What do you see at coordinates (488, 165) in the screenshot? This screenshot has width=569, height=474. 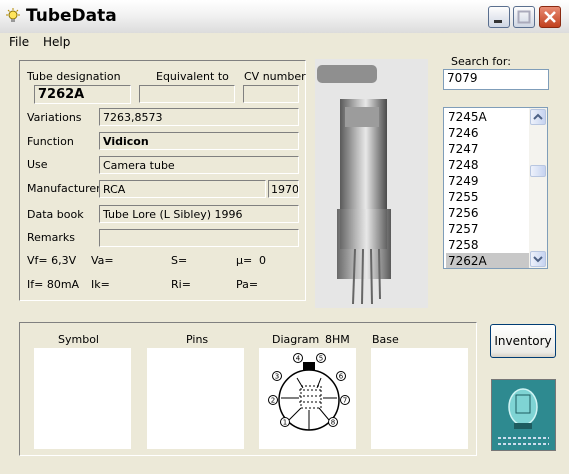 I see `list-item: 7248` at bounding box center [488, 165].